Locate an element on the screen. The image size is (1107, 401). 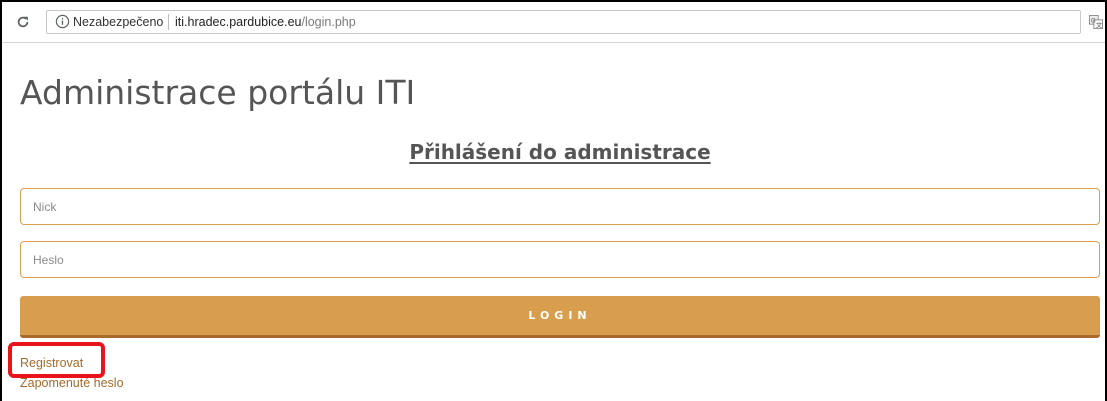
login-heading: Přihlášení do administrace is located at coordinates (560, 152).